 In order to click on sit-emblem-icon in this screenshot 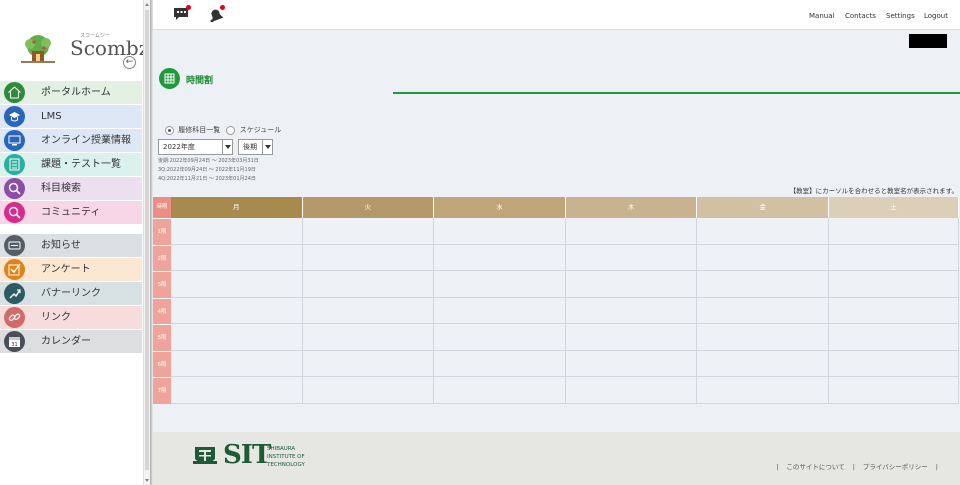, I will do `click(205, 456)`.